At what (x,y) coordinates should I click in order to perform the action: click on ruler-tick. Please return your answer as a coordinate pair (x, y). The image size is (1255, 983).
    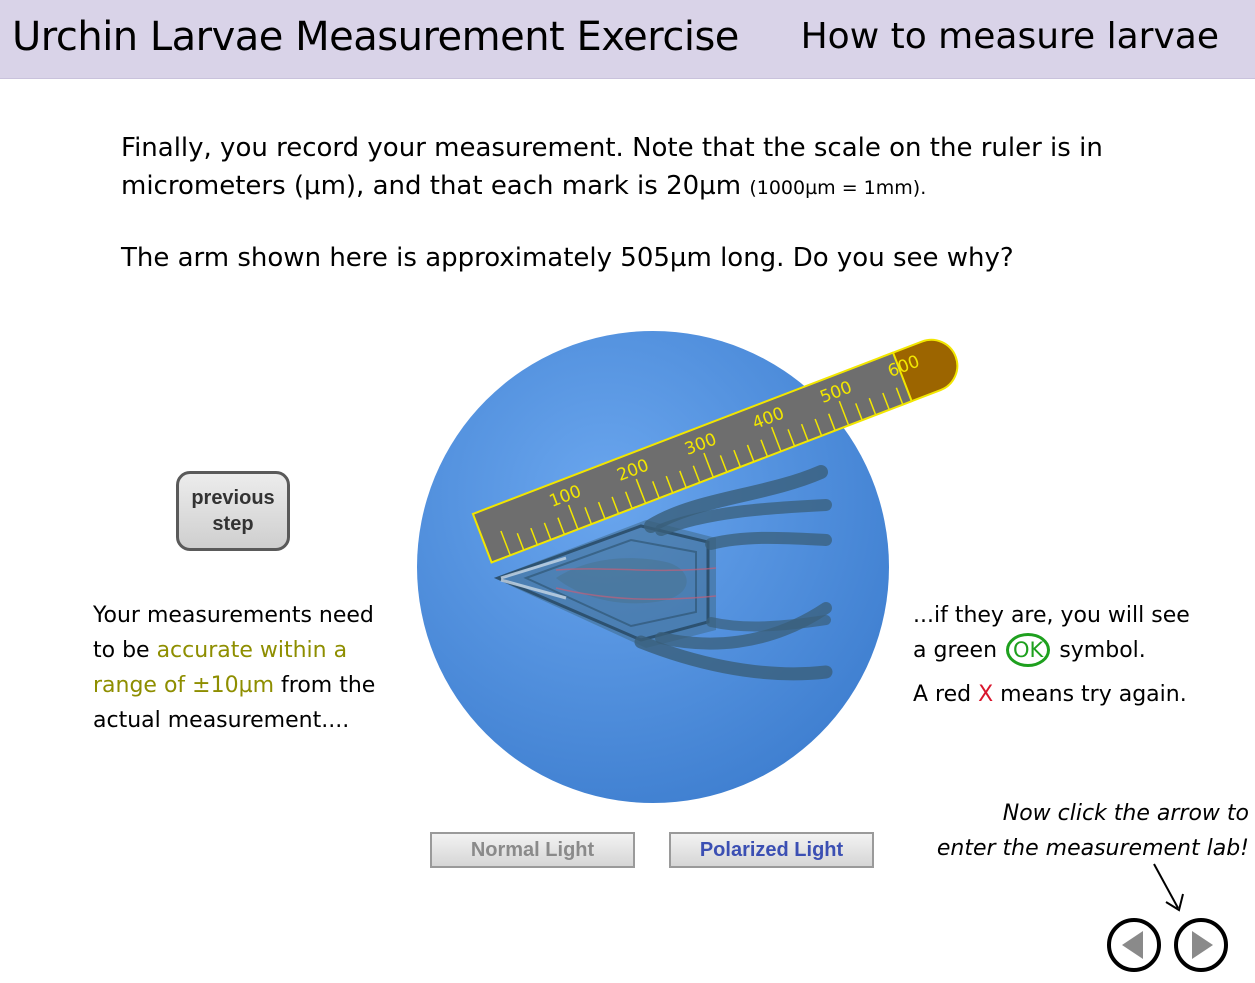
    Looking at the image, I should click on (899, 396).